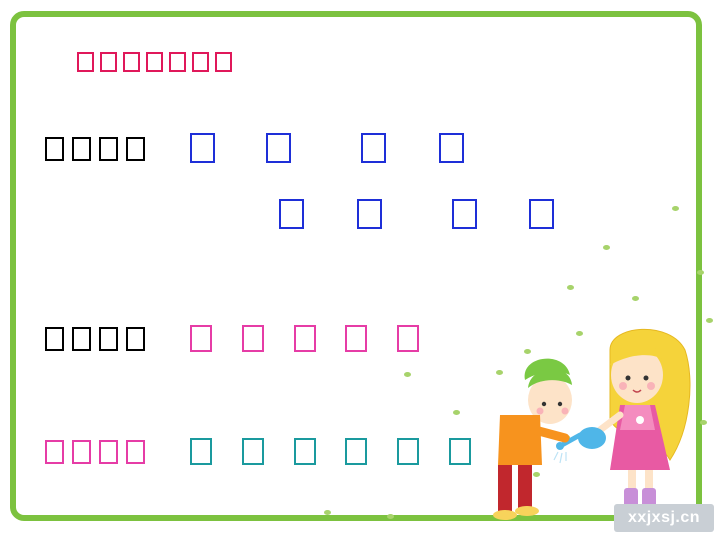 The width and height of the screenshot is (720, 540). I want to click on watermark-logo: xxjxsj.cn, so click(664, 518).